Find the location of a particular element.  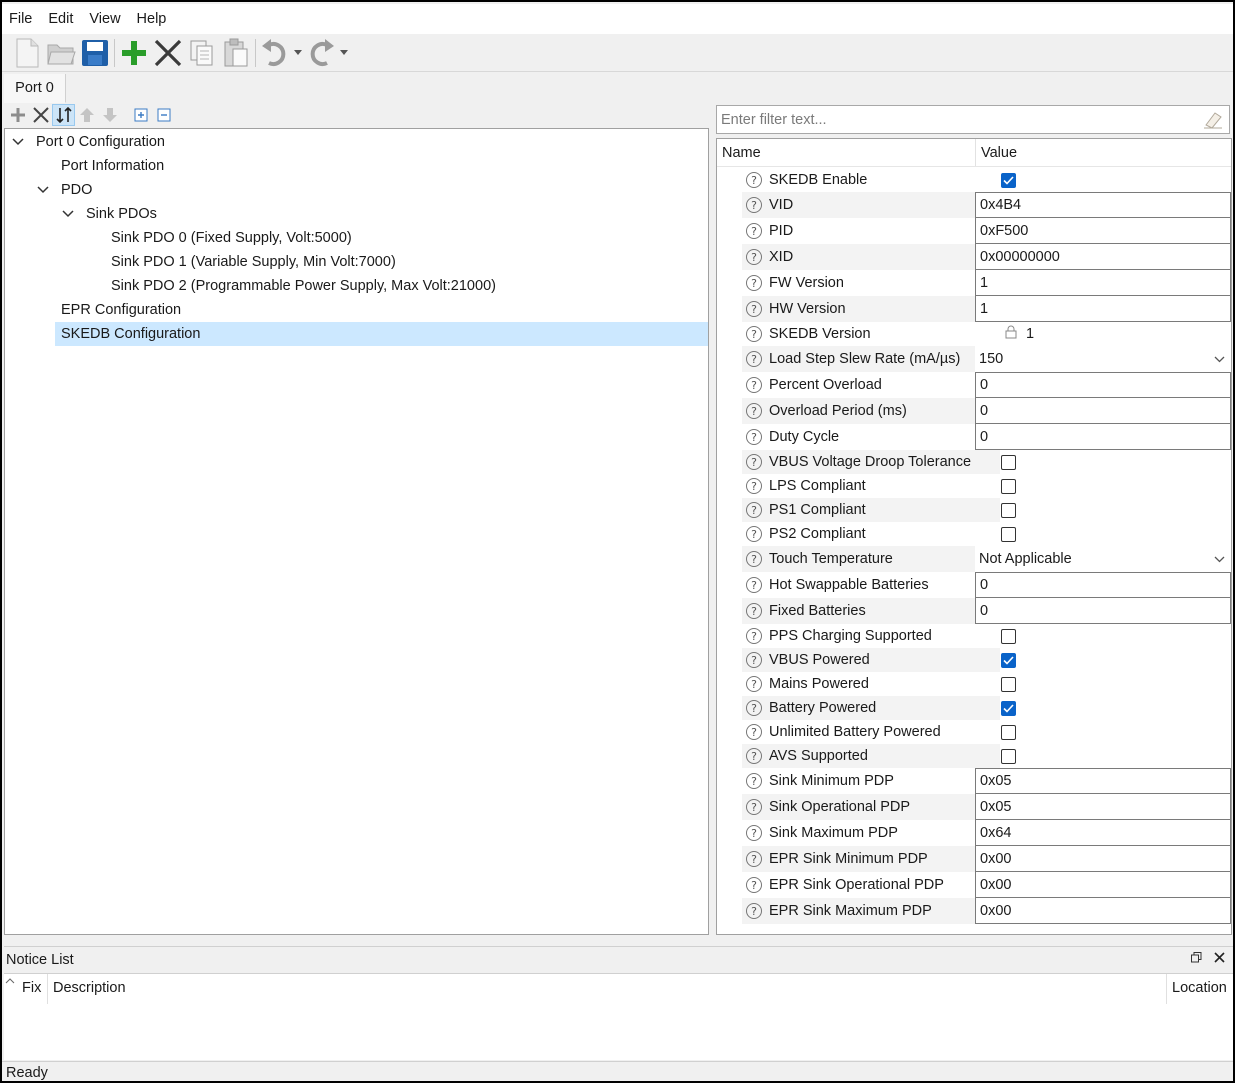

property-text-field: 0x64 is located at coordinates (1103, 833).